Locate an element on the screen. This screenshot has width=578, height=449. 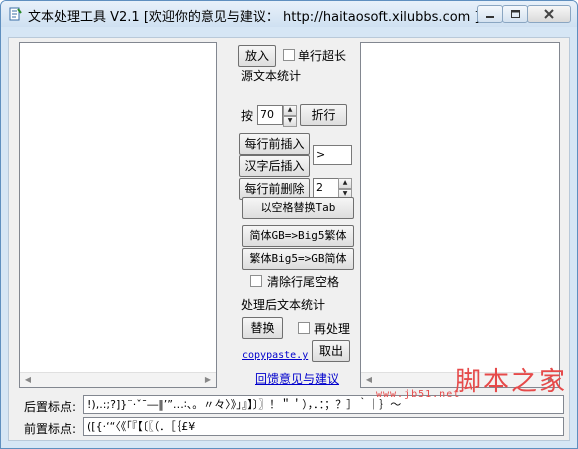
post-punct-label: 后置标点: is located at coordinates (50, 407).